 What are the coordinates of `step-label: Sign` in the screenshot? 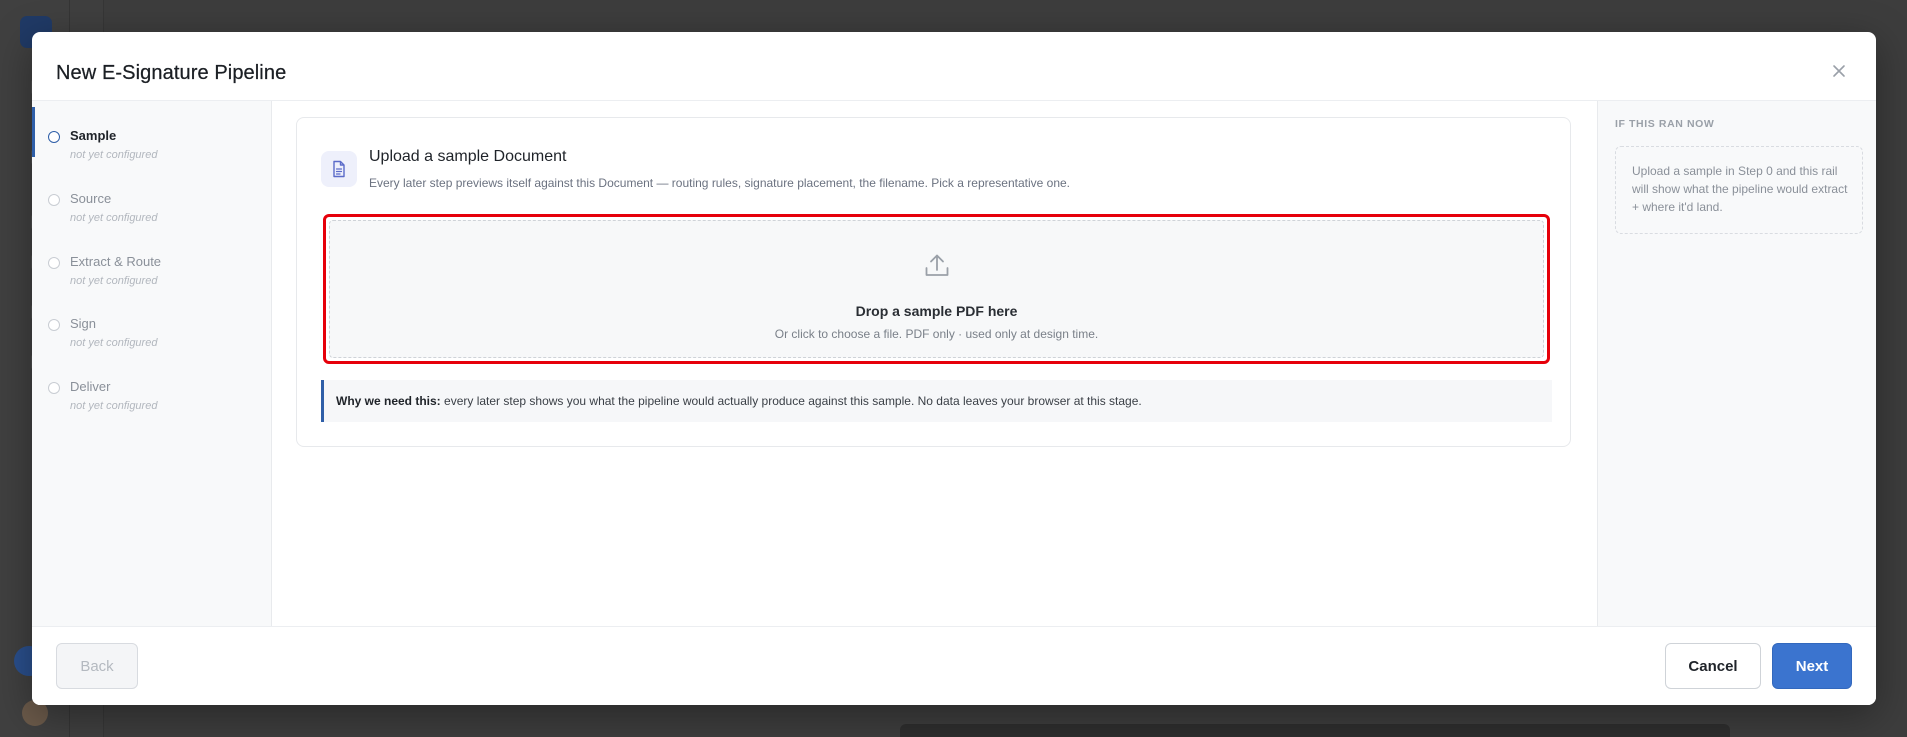 It's located at (83, 323).